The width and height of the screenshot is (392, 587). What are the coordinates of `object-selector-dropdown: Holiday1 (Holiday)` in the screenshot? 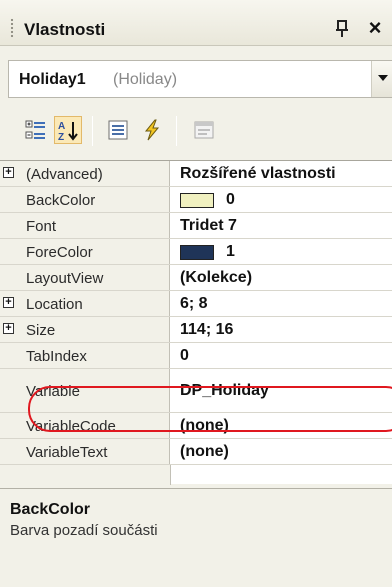 It's located at (200, 79).